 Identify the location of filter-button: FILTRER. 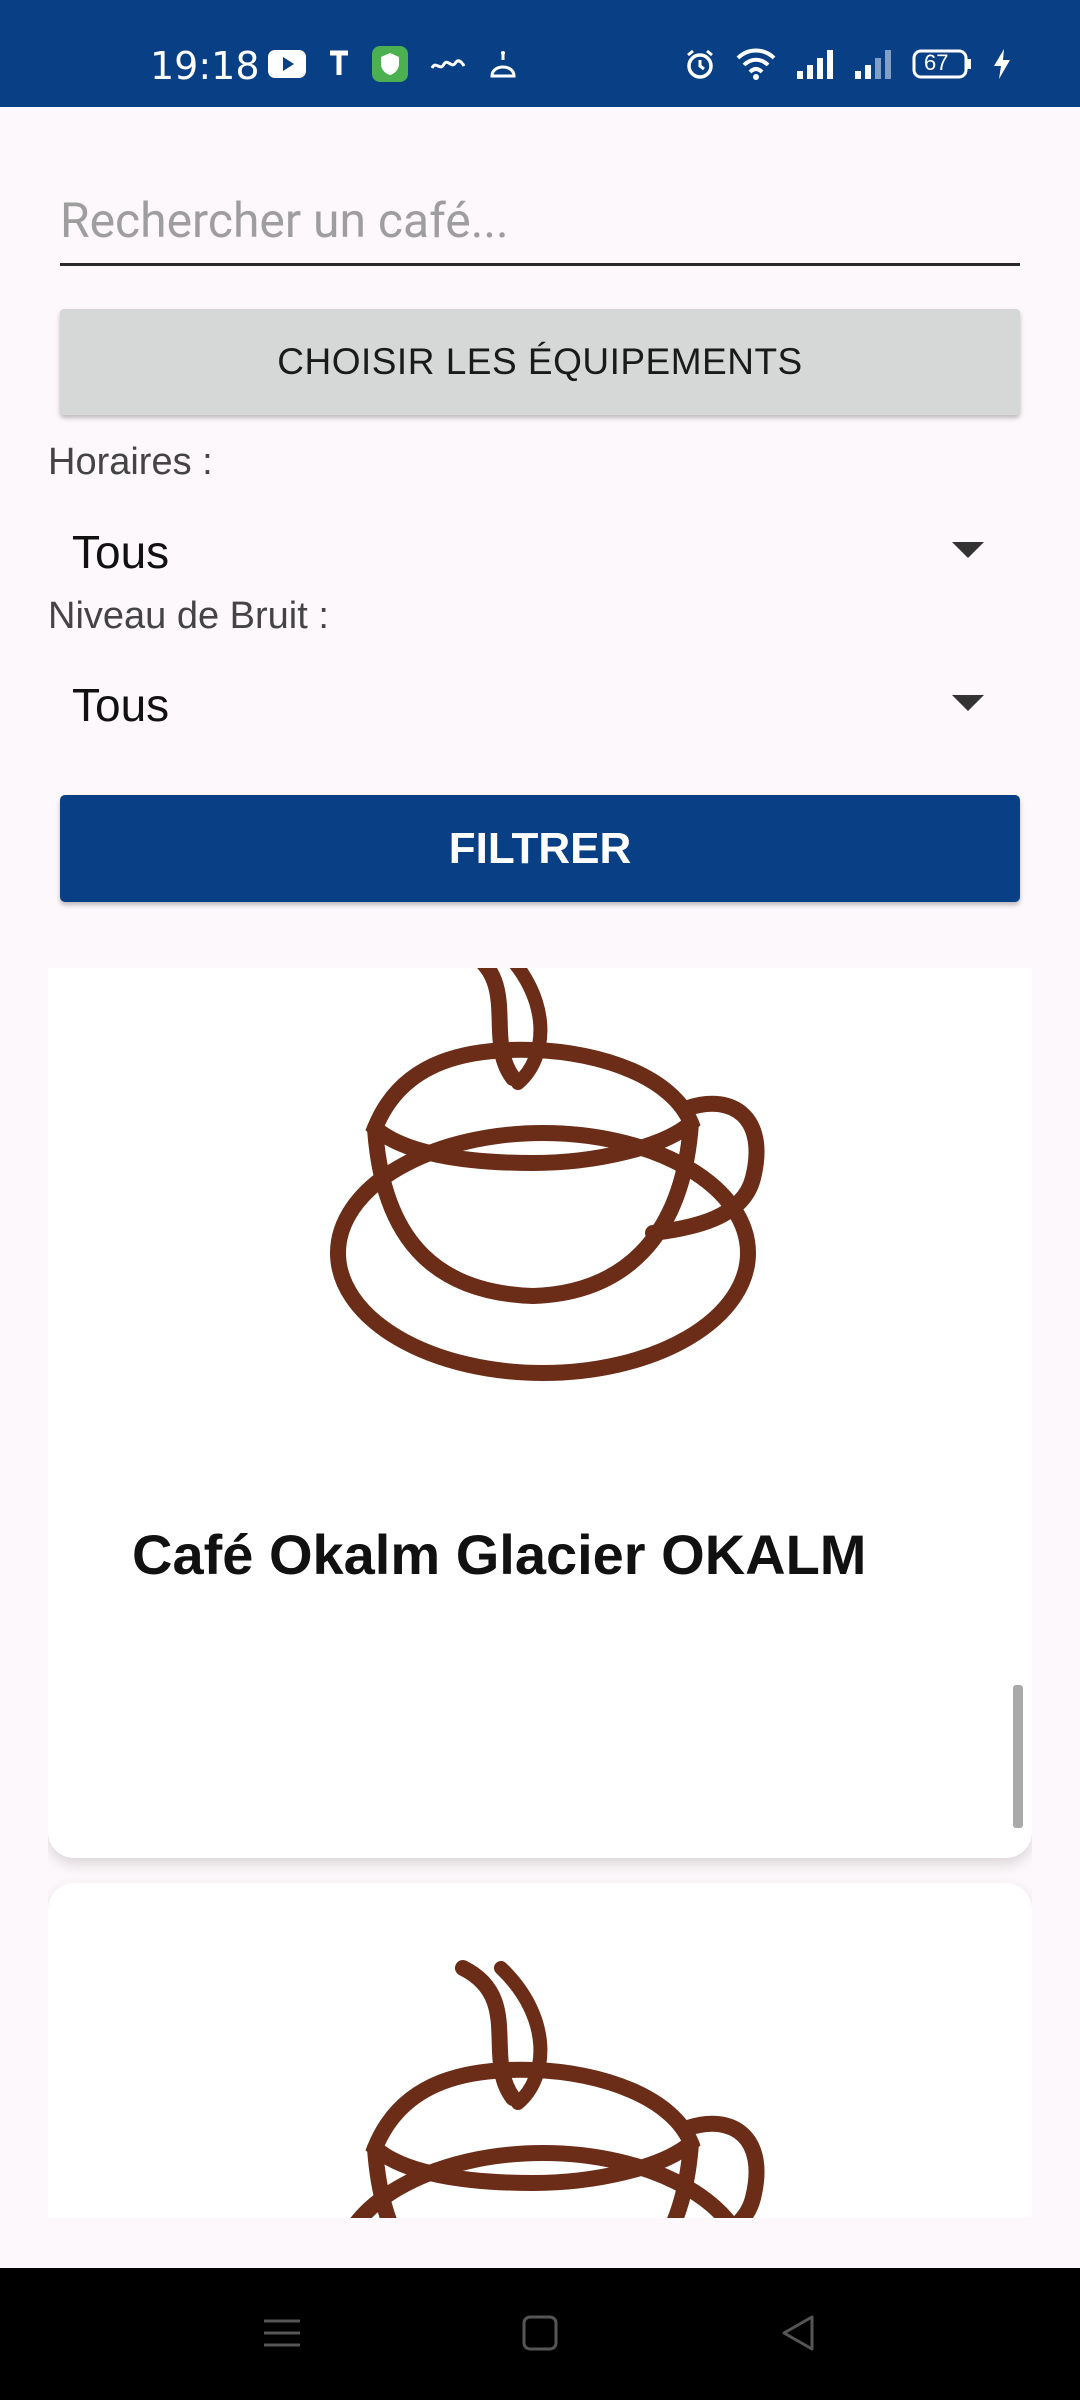
(540, 848).